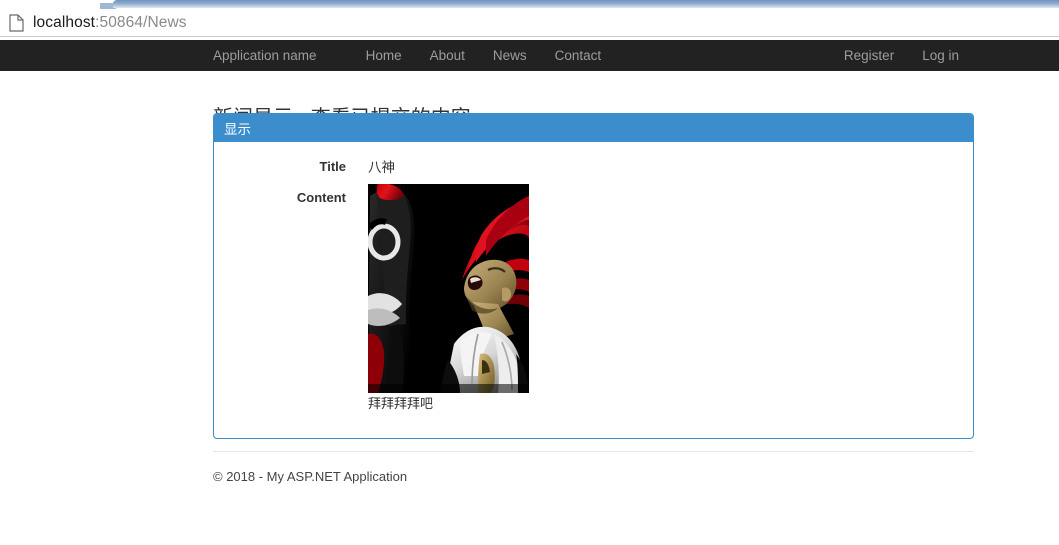  I want to click on navbar-left-group: Application name Home About News Contact, so click(414, 55).